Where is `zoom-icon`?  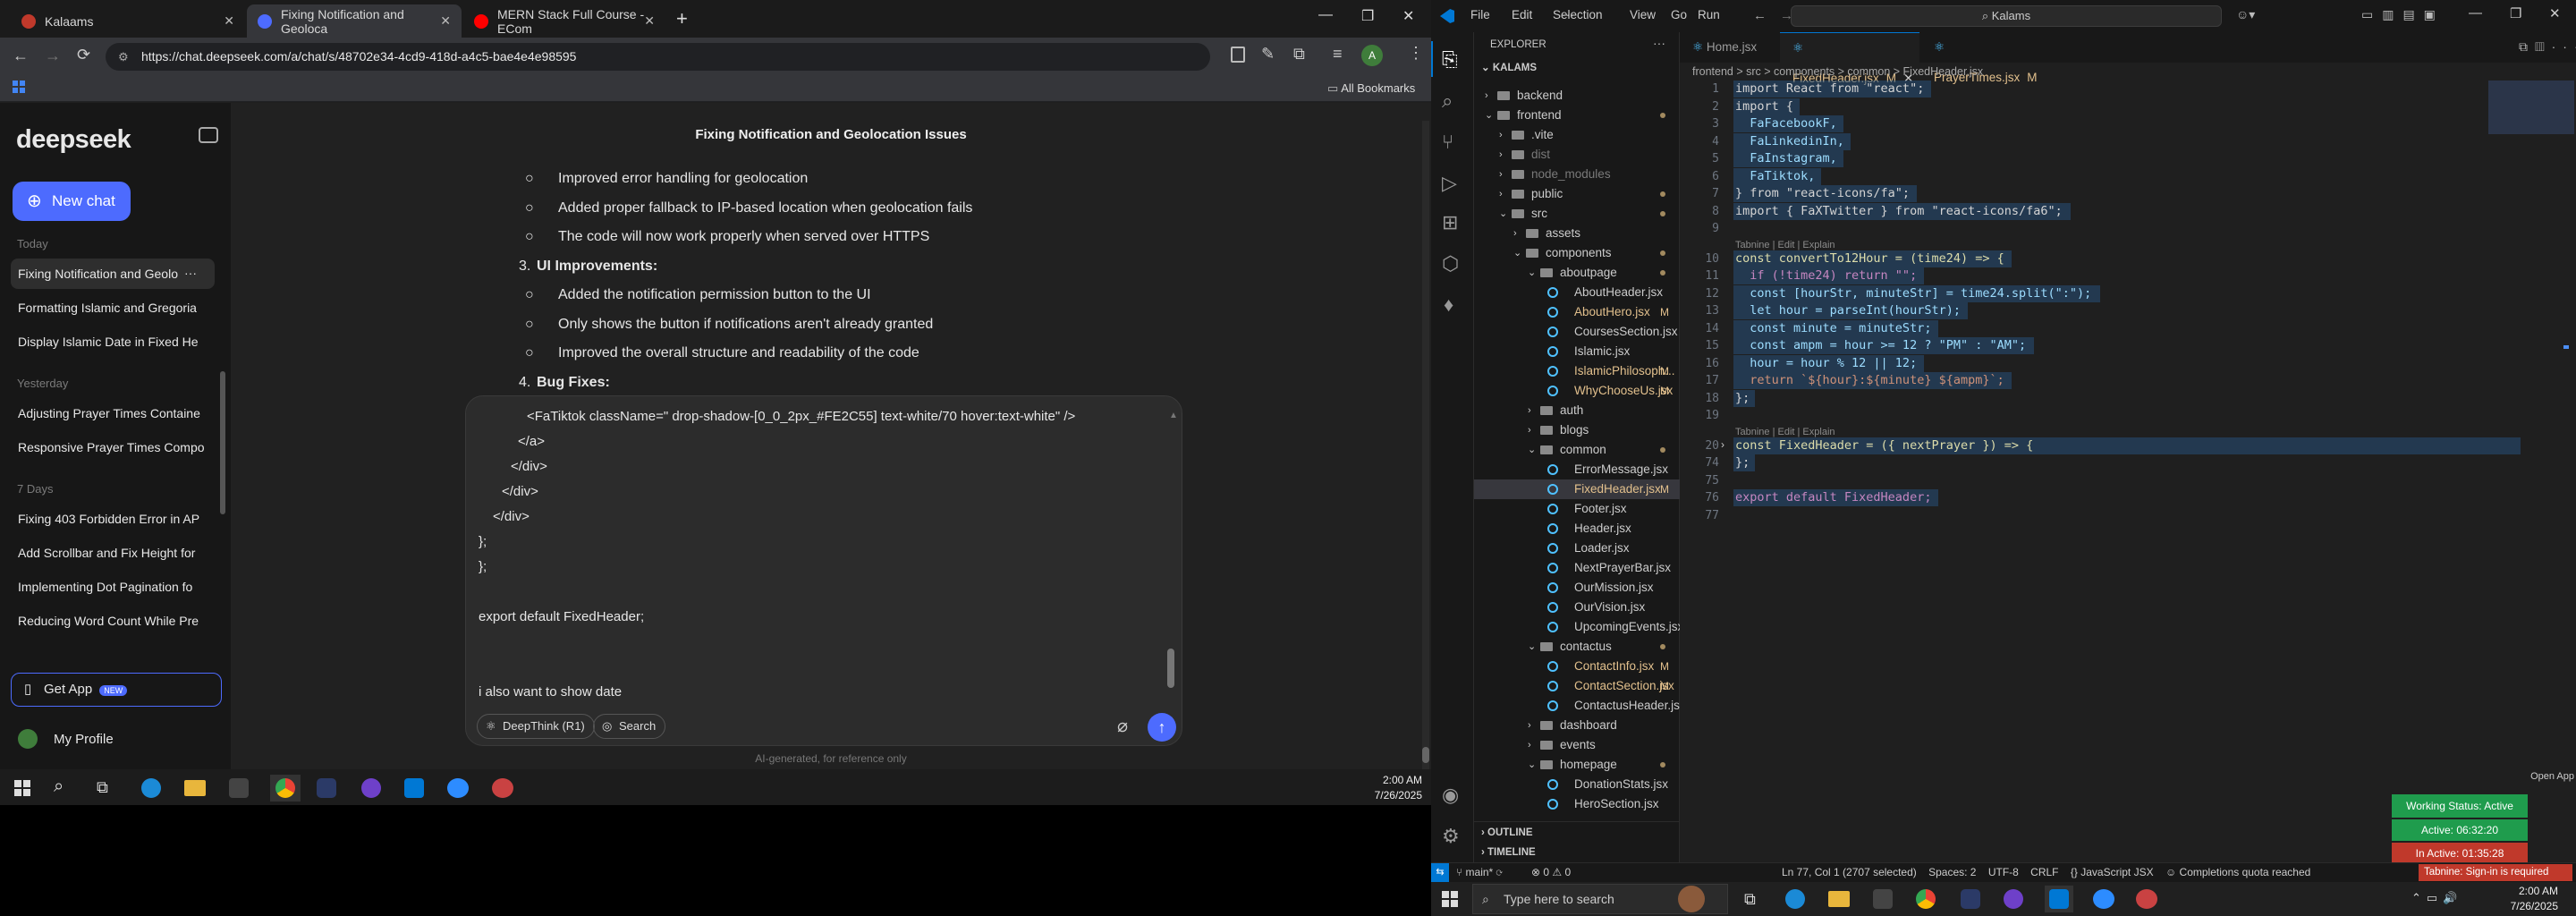 zoom-icon is located at coordinates (458, 788).